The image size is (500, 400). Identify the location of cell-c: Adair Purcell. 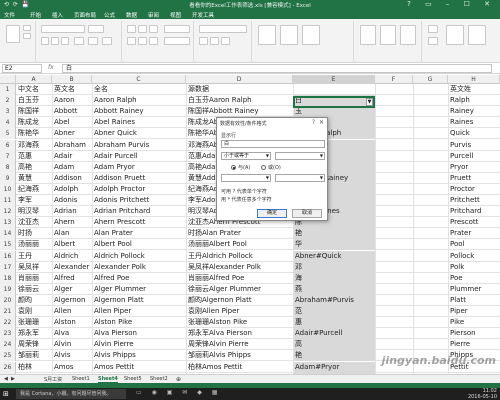
(139, 156).